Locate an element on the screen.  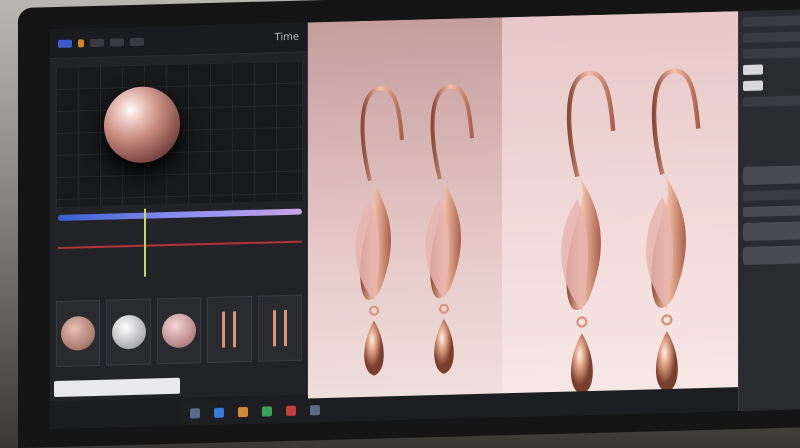
panel-button is located at coordinates (771, 175).